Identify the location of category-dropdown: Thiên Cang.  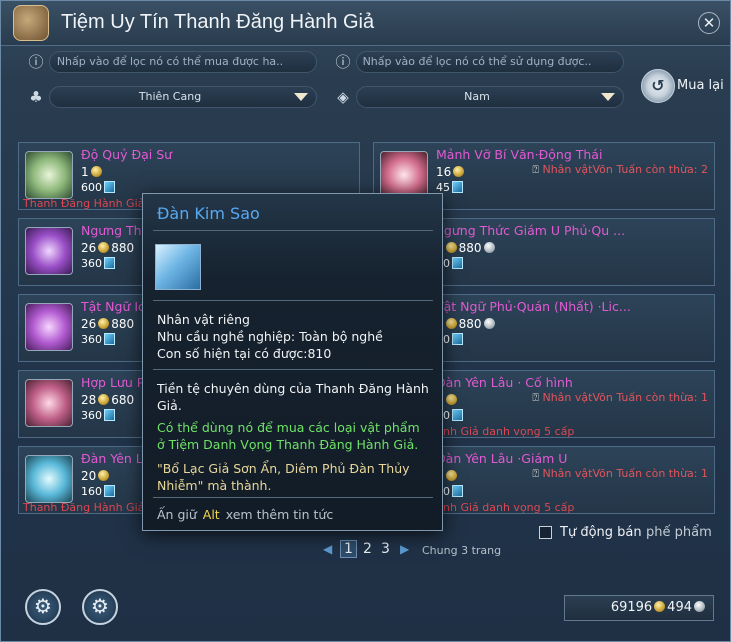
(183, 97).